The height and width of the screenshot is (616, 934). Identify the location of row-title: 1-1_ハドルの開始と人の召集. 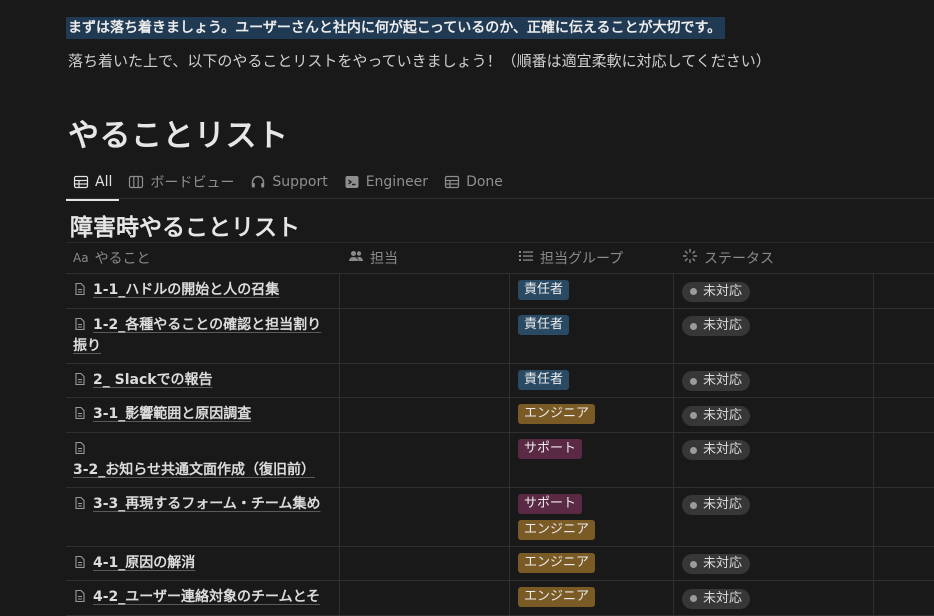
(186, 290).